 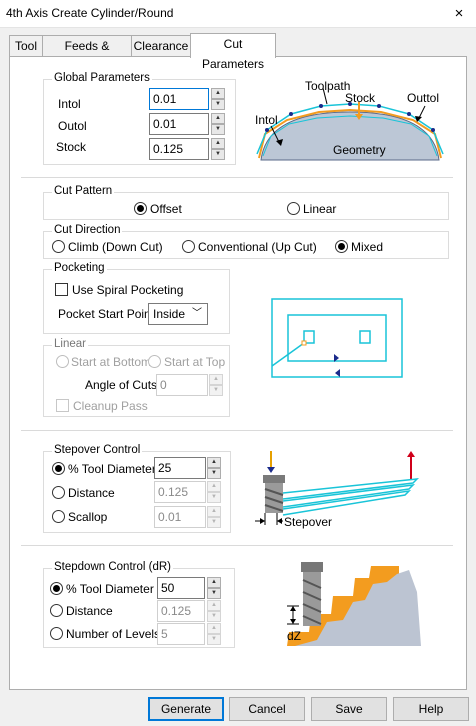 I want to click on pocket-start-value: Inside, so click(x=169, y=314).